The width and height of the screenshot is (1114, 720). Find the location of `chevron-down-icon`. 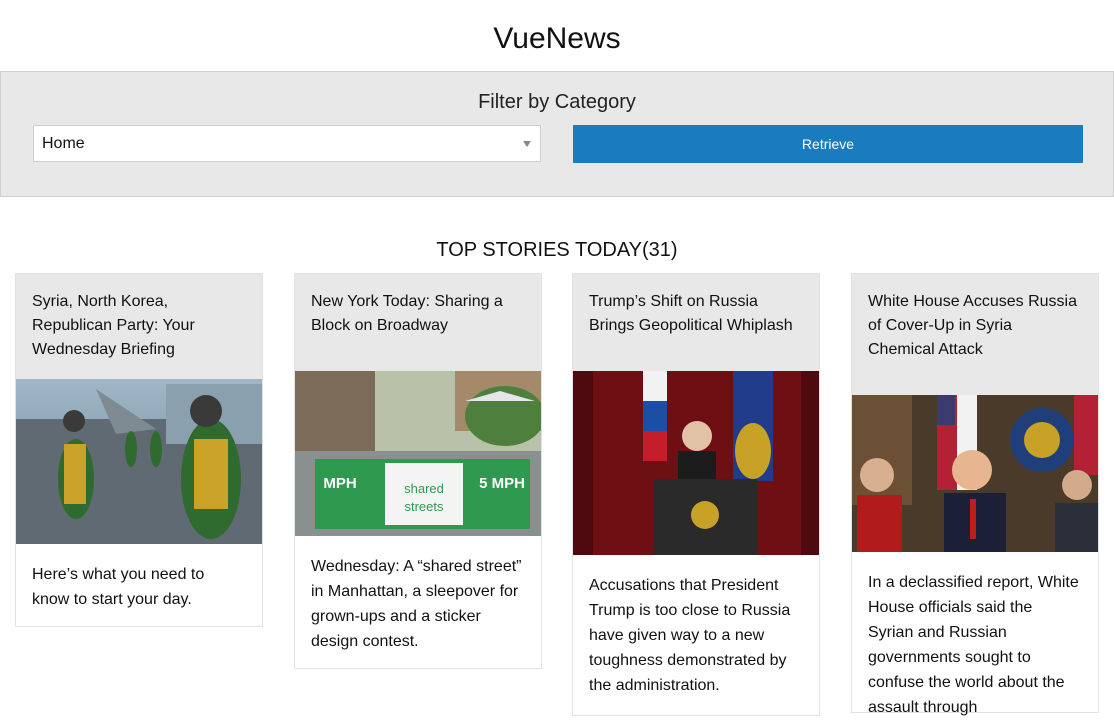

chevron-down-icon is located at coordinates (527, 144).